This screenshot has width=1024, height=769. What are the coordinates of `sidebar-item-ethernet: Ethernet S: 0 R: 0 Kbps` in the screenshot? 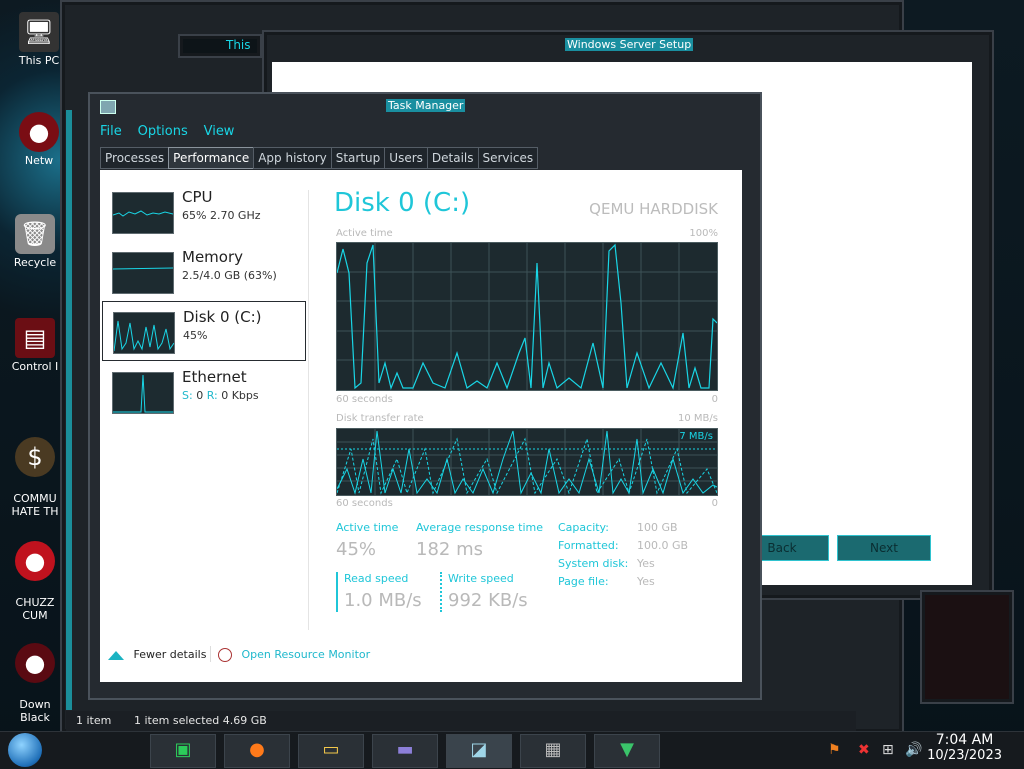 It's located at (203, 391).